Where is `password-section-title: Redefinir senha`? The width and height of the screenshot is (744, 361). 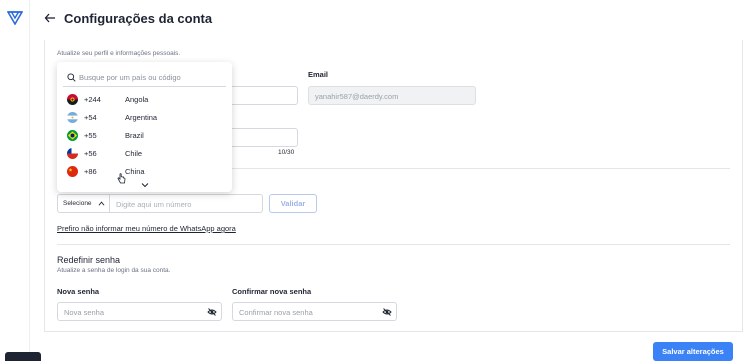
password-section-title: Redefinir senha is located at coordinates (89, 260).